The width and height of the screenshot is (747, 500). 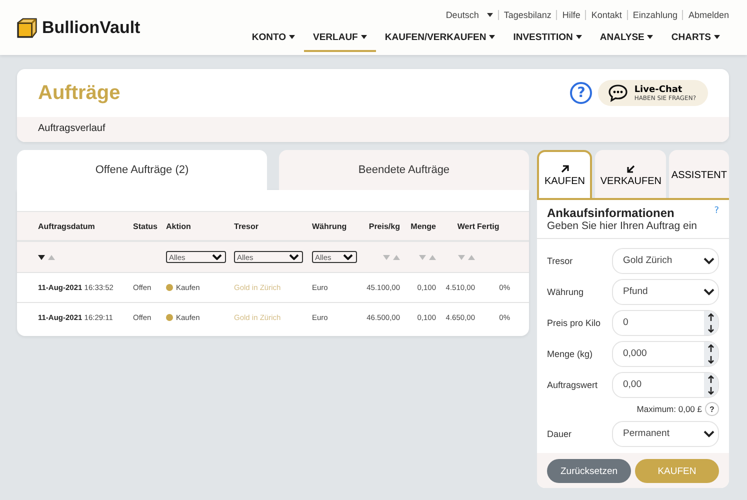 I want to click on orders-tab: Beendete Aufträge, so click(x=404, y=170).